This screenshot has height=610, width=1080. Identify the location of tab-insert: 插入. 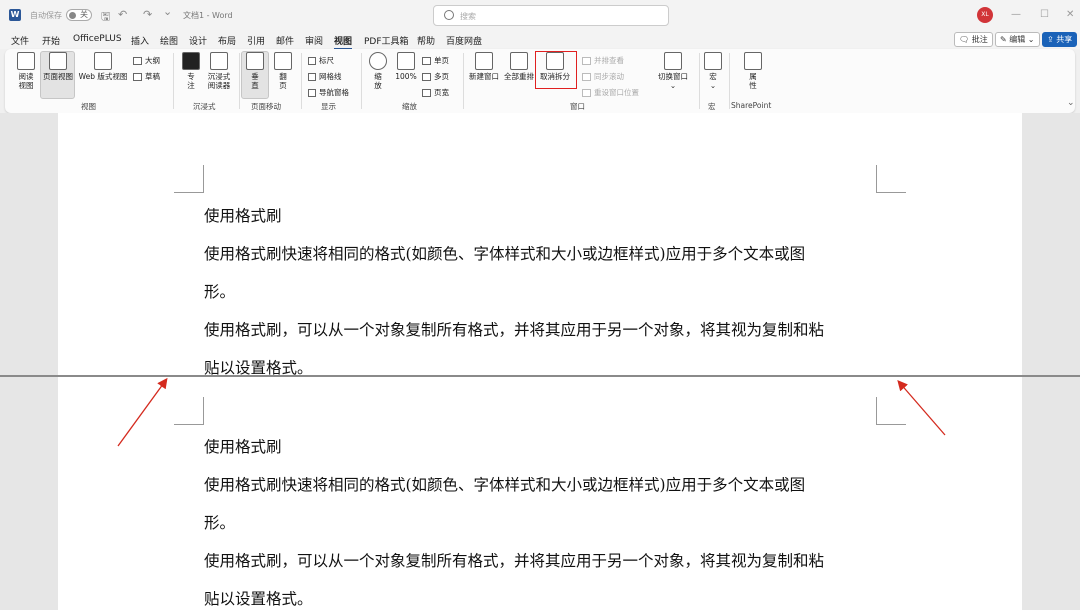
(140, 40).